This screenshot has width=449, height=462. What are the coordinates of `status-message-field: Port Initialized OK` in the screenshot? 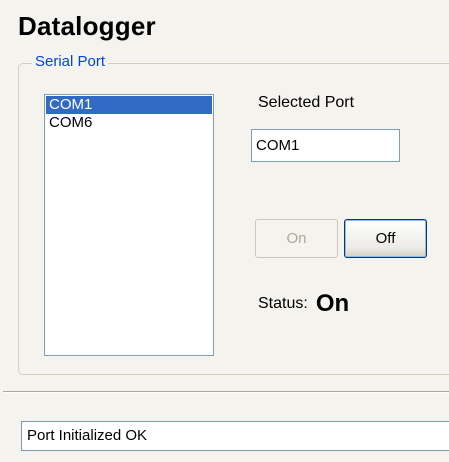 It's located at (235, 436).